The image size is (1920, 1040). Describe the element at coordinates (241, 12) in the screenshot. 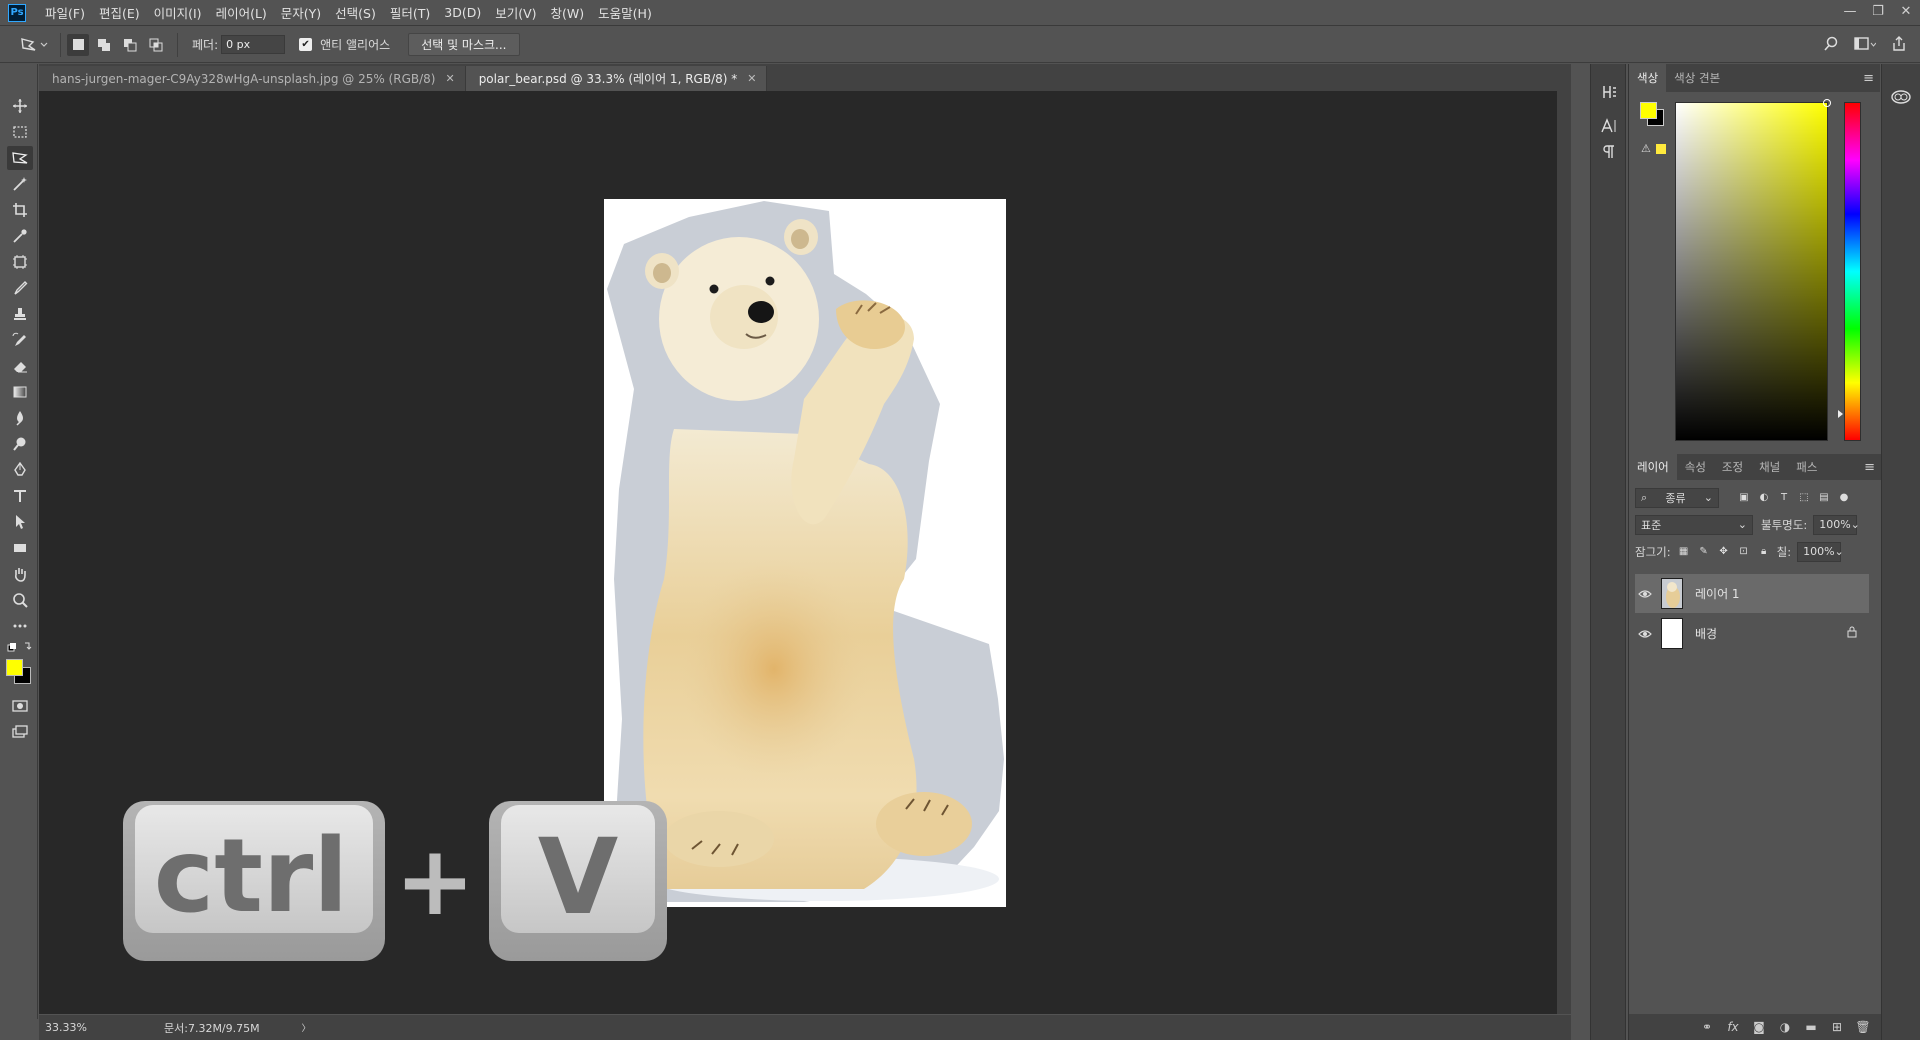

I see `menu-layer: 레이어(L)` at that location.